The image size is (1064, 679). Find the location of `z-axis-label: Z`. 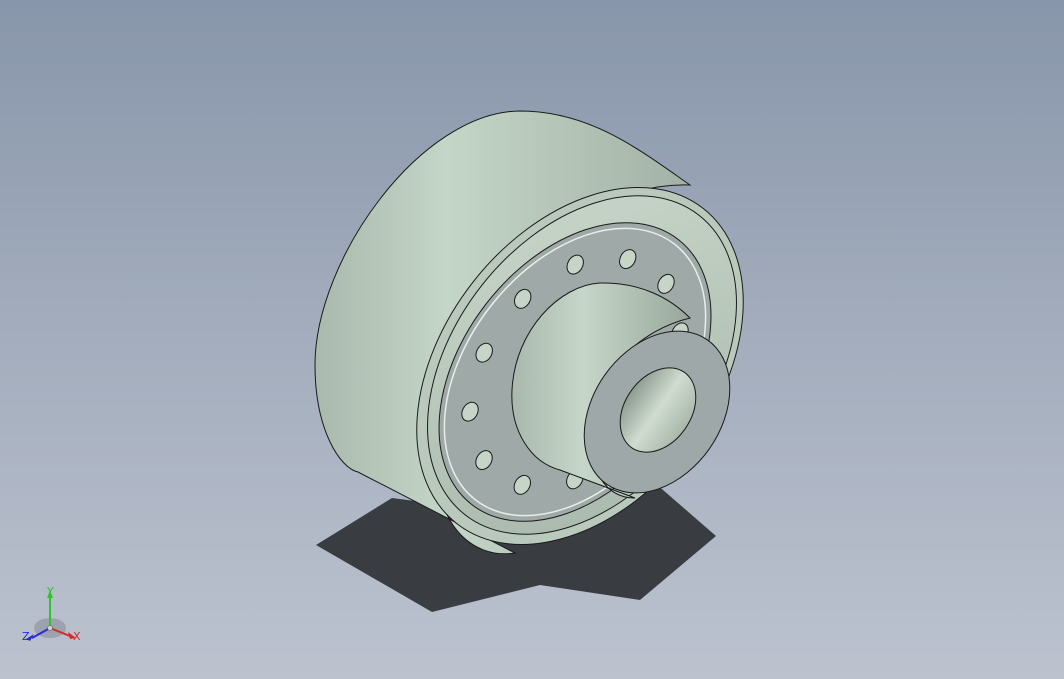

z-axis-label: Z is located at coordinates (26, 636).